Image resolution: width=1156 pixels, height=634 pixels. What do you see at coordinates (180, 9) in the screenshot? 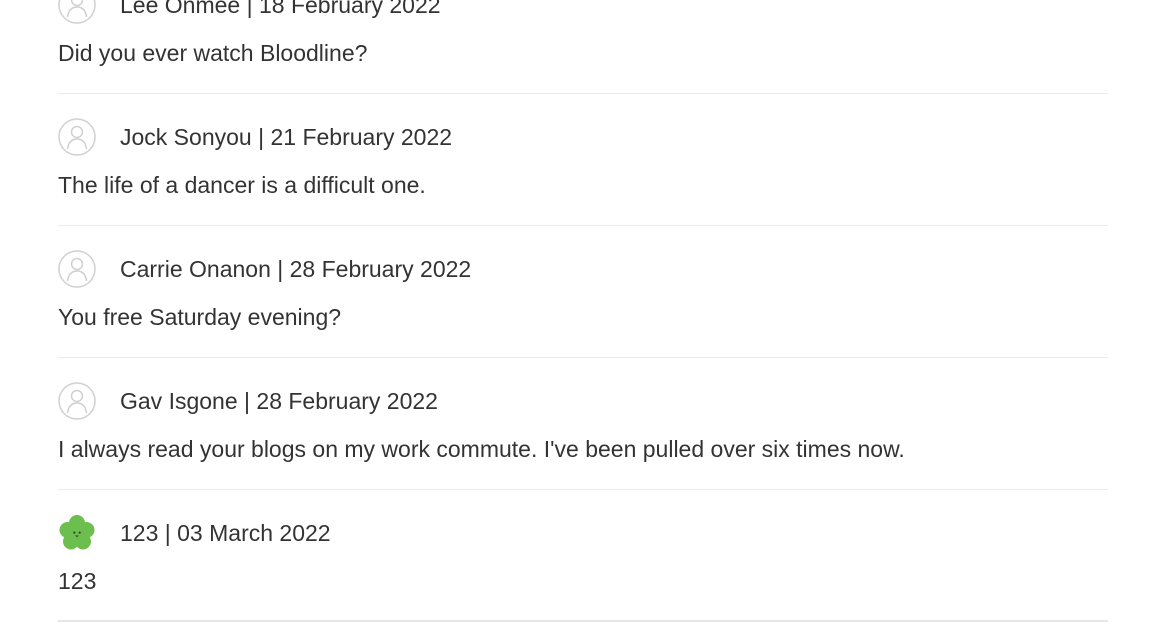
I see `comment-author: Lee Onmee` at bounding box center [180, 9].